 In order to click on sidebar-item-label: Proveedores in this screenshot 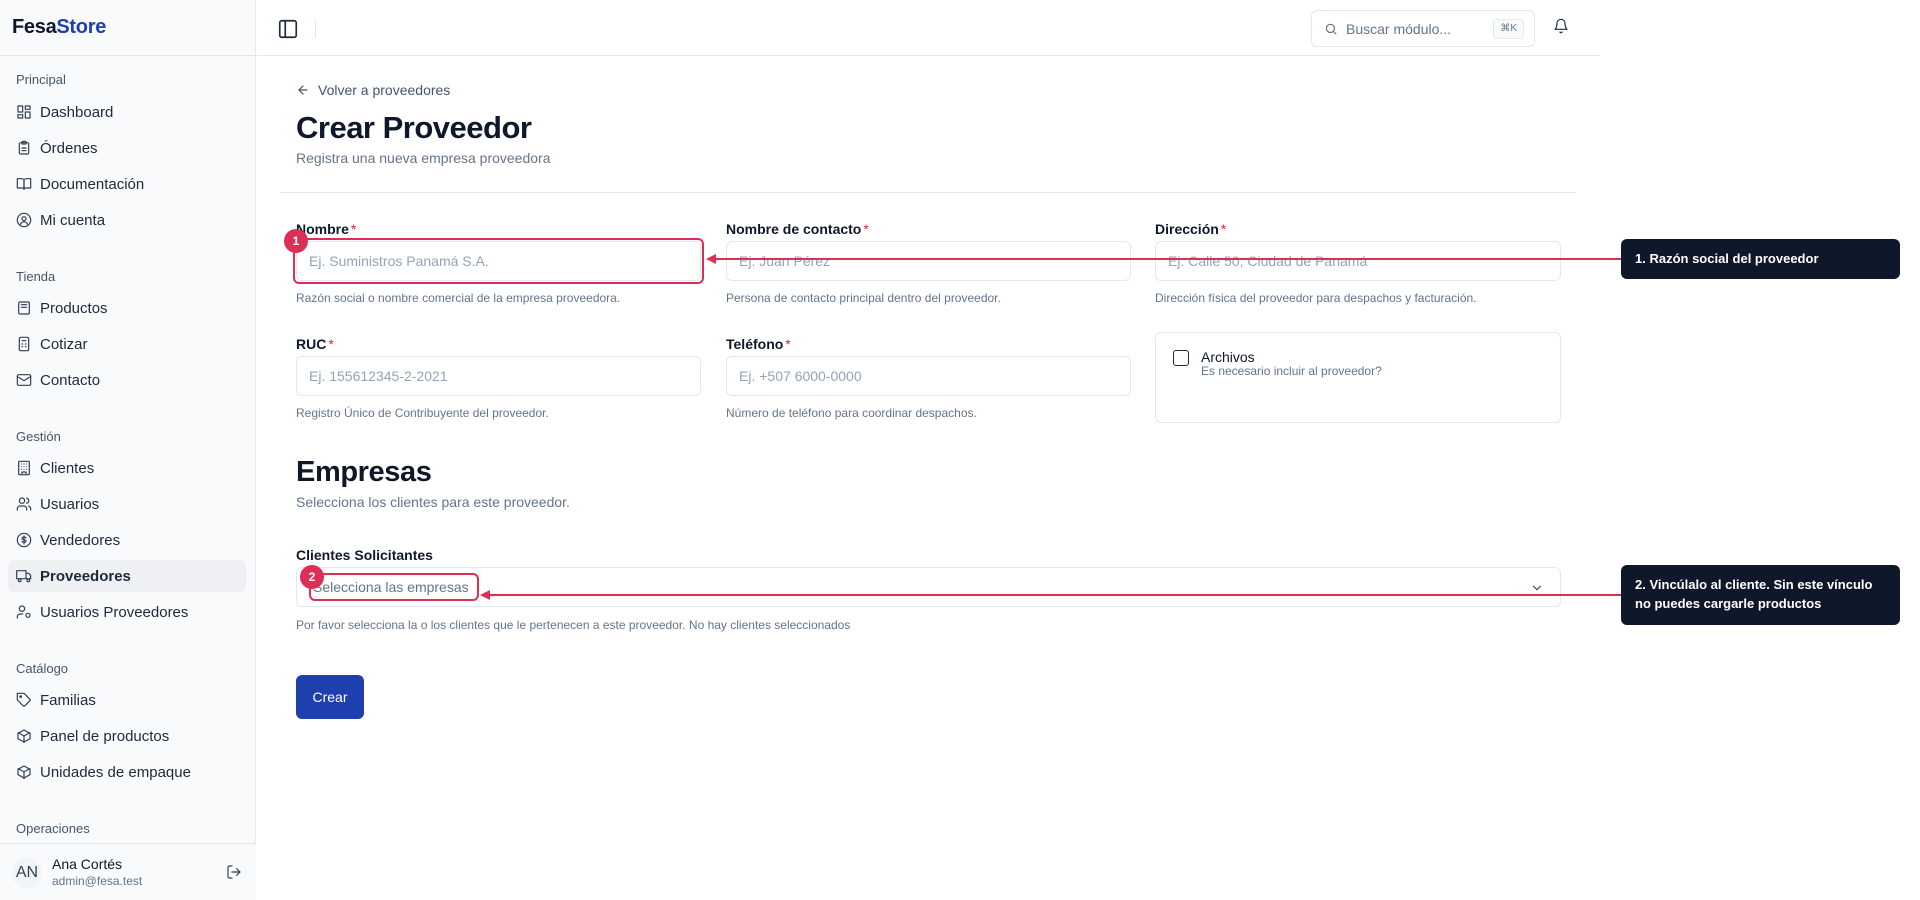, I will do `click(85, 576)`.